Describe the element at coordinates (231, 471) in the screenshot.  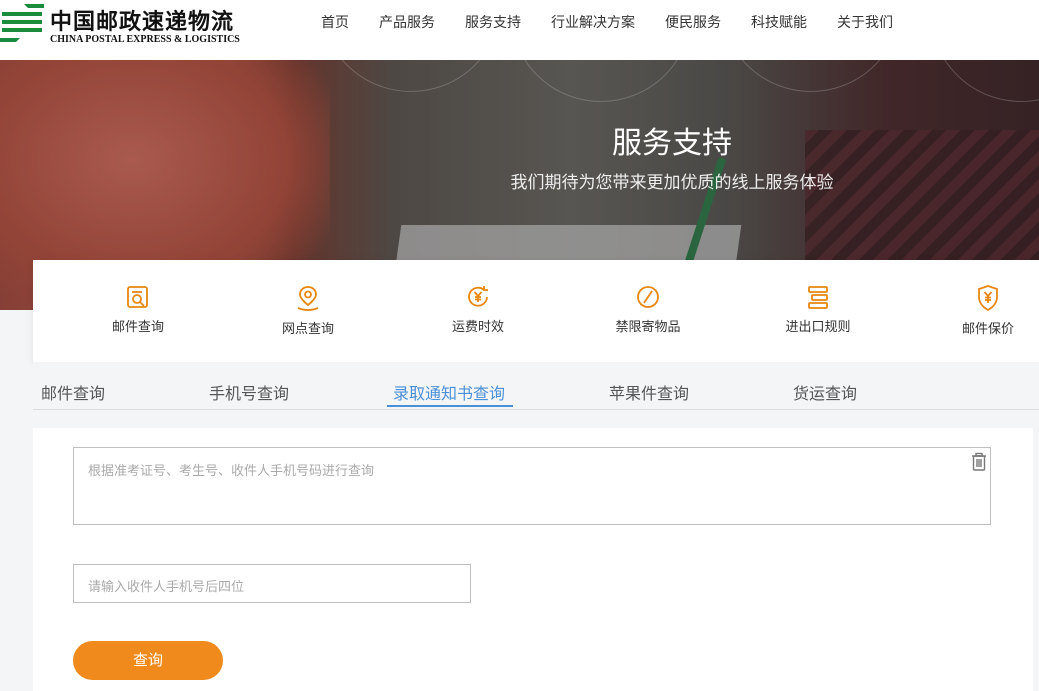
I see `query-textarea-placeholder: 根据准考证号、考生号、收件人手机号码进行查询` at that location.